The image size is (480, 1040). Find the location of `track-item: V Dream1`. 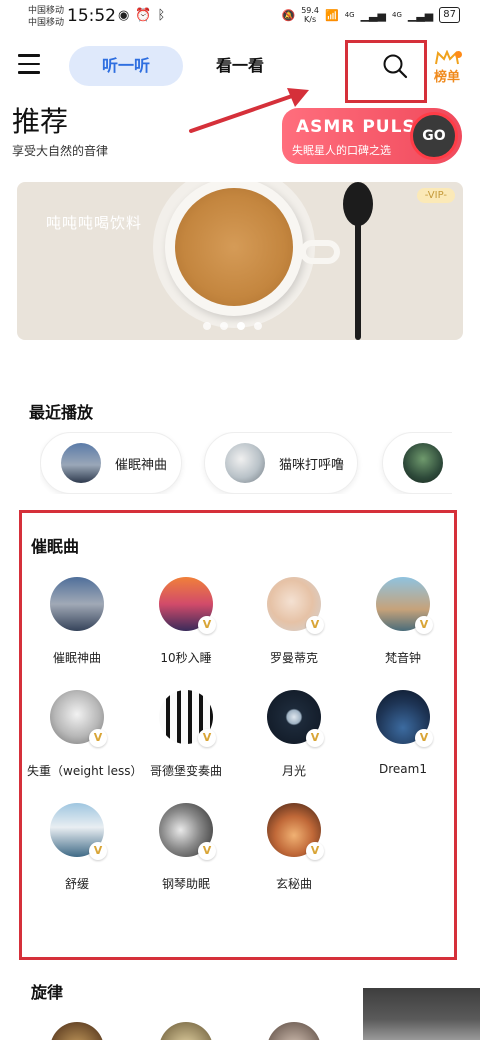

track-item: V Dream1 is located at coordinates (403, 733).